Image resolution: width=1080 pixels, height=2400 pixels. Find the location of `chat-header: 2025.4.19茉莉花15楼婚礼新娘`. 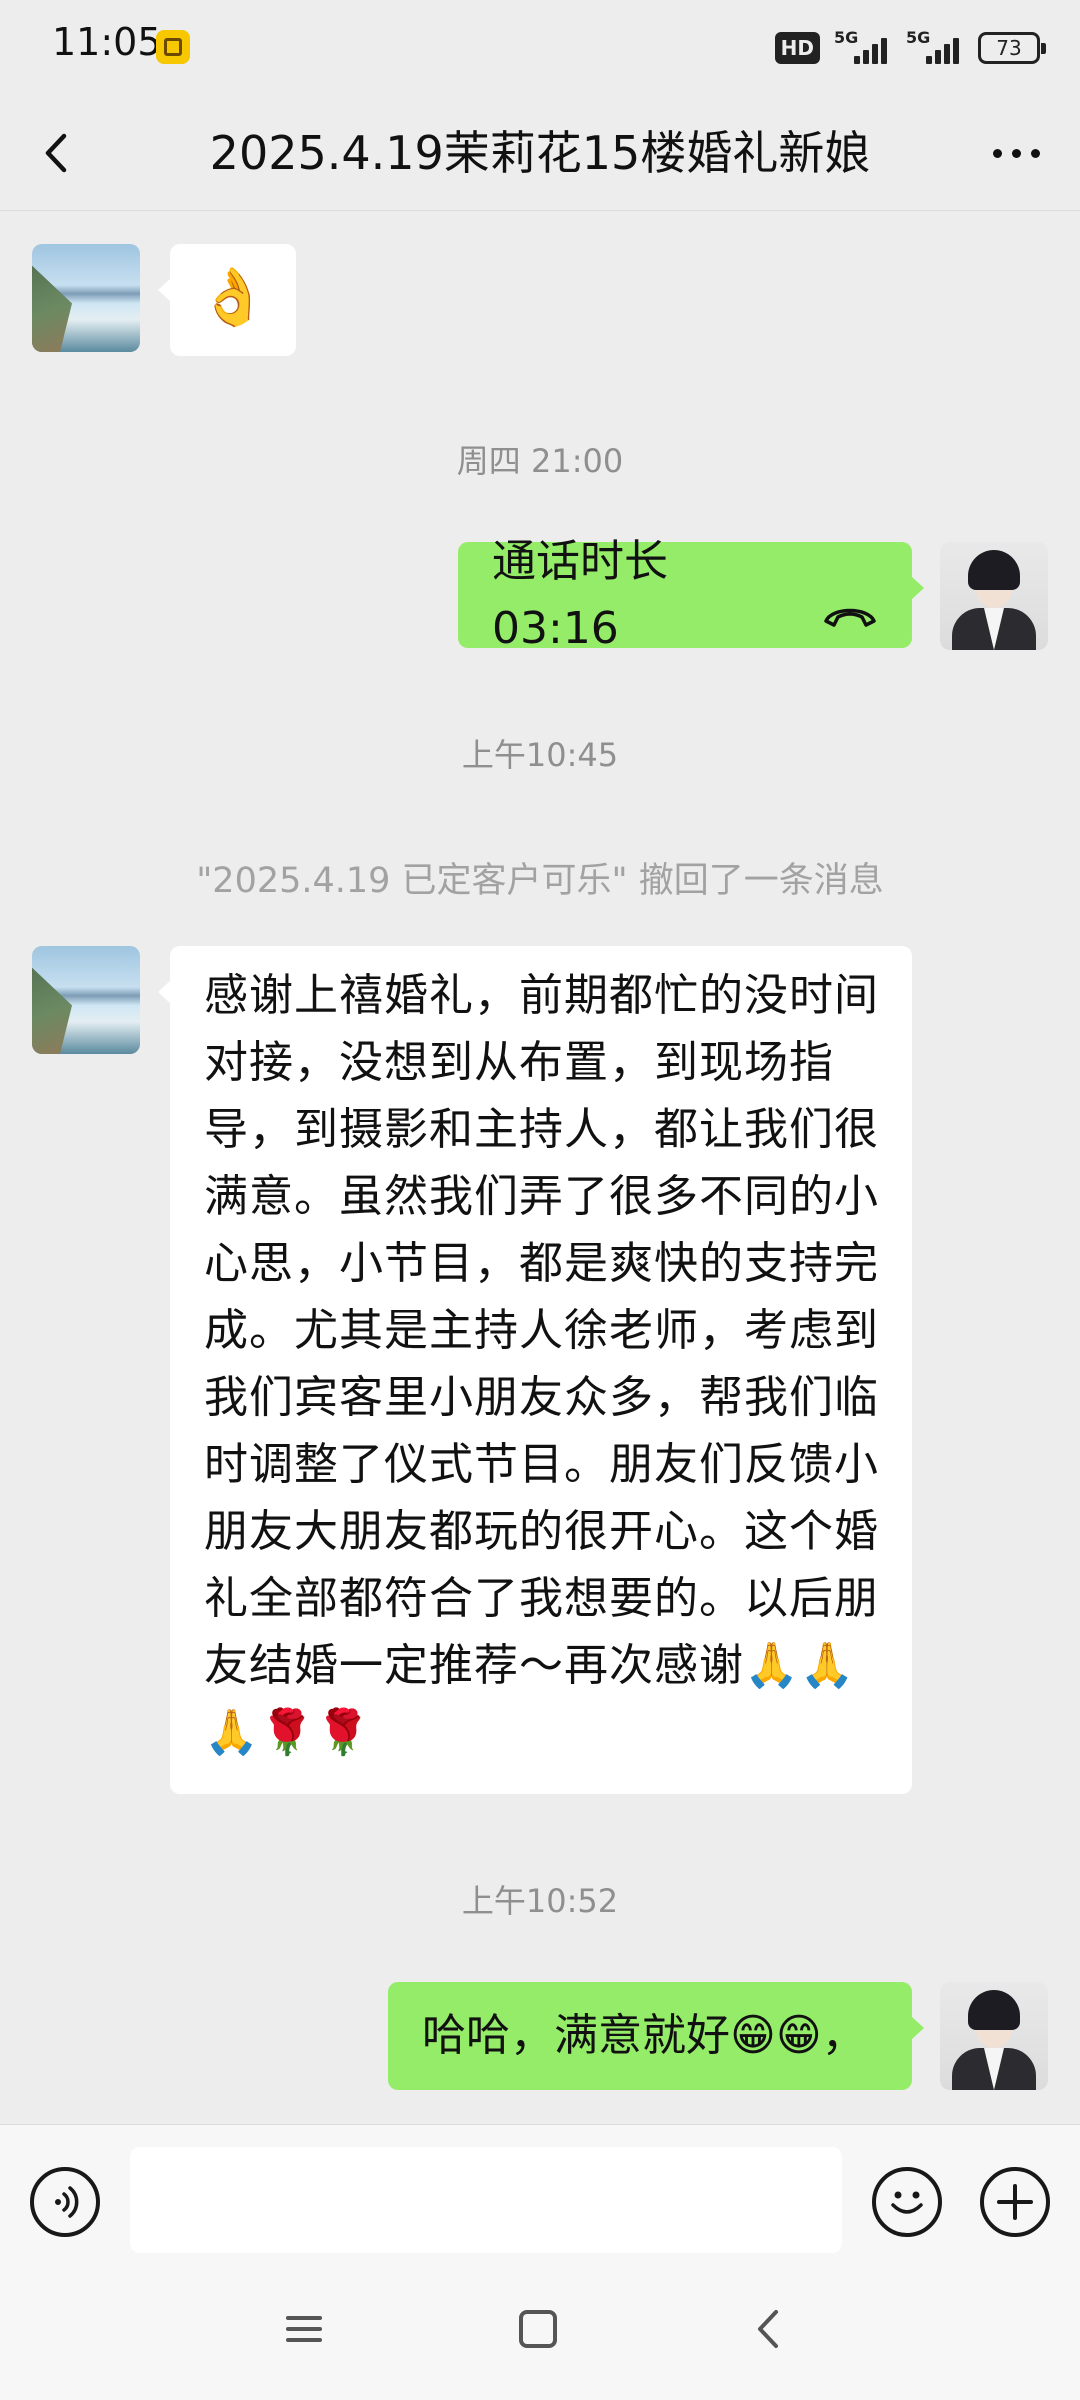

chat-header: 2025.4.19茉莉花15楼婚礼新娘 is located at coordinates (540, 153).